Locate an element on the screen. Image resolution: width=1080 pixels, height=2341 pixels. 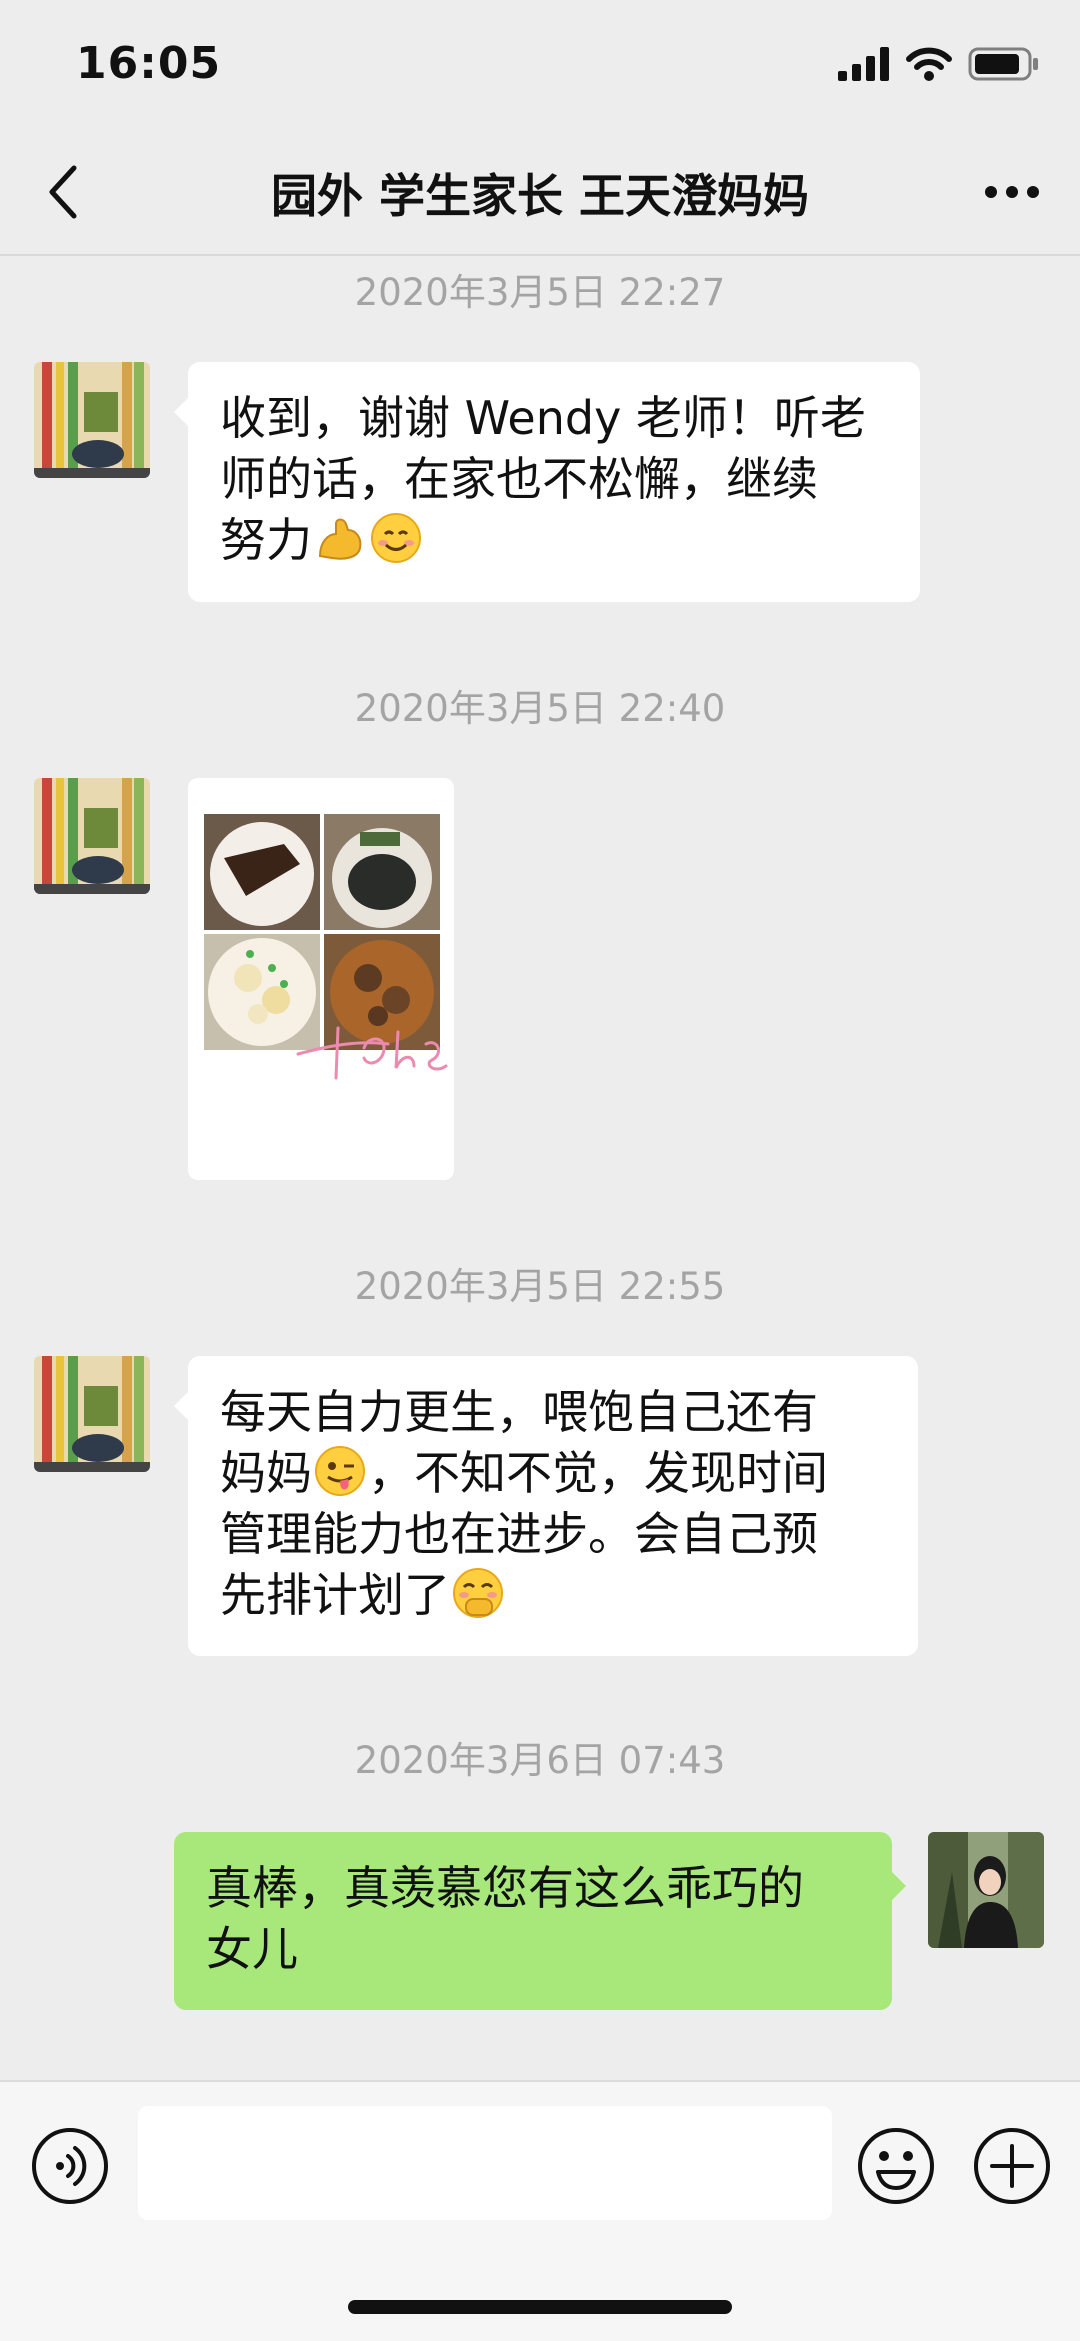
more-options-button is located at coordinates (1012, 192).